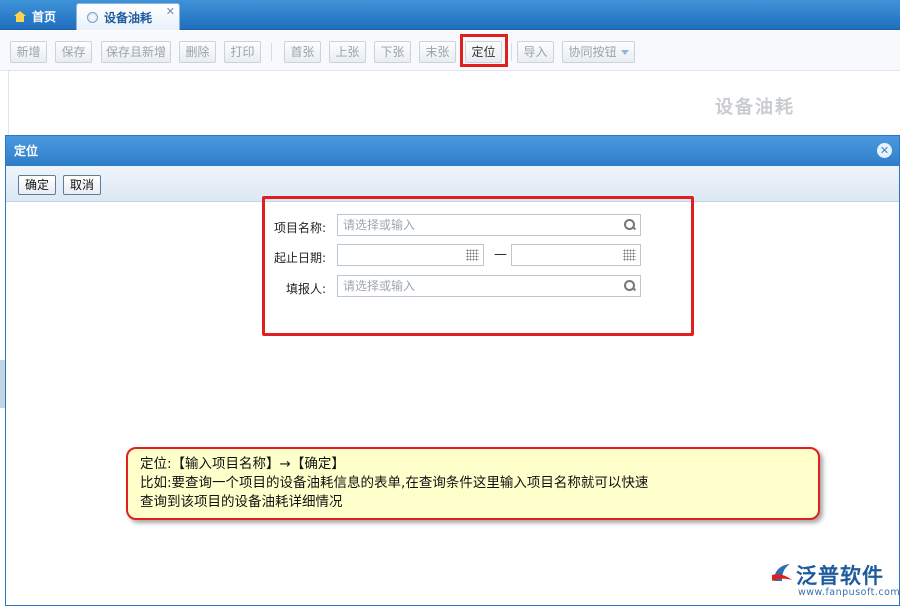 The height and width of the screenshot is (606, 900). What do you see at coordinates (452, 151) in the screenshot?
I see `dialog-header: 定位 ✕` at bounding box center [452, 151].